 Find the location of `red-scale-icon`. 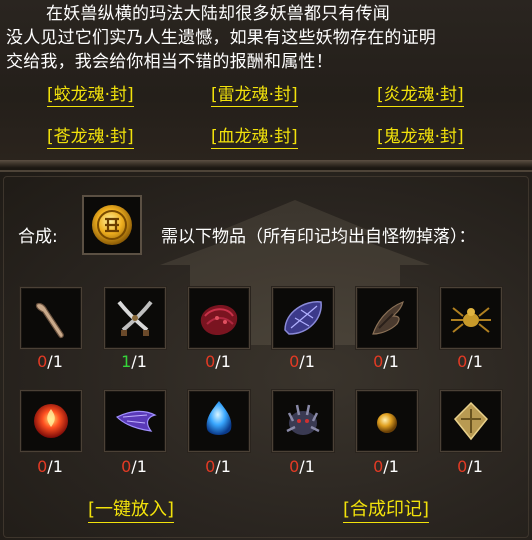

red-scale-icon is located at coordinates (219, 320).